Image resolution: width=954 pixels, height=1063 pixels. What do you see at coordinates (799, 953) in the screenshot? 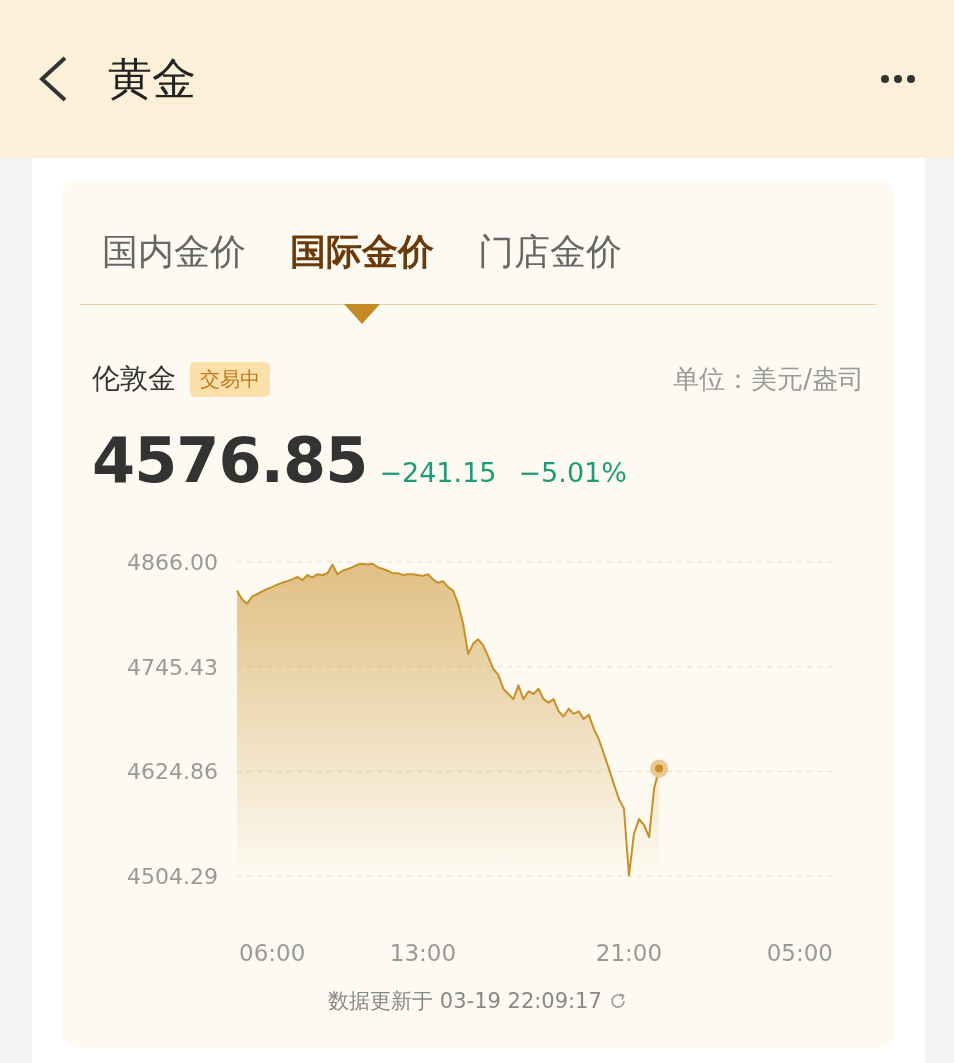
I see `x-axis-label: 05:00` at bounding box center [799, 953].